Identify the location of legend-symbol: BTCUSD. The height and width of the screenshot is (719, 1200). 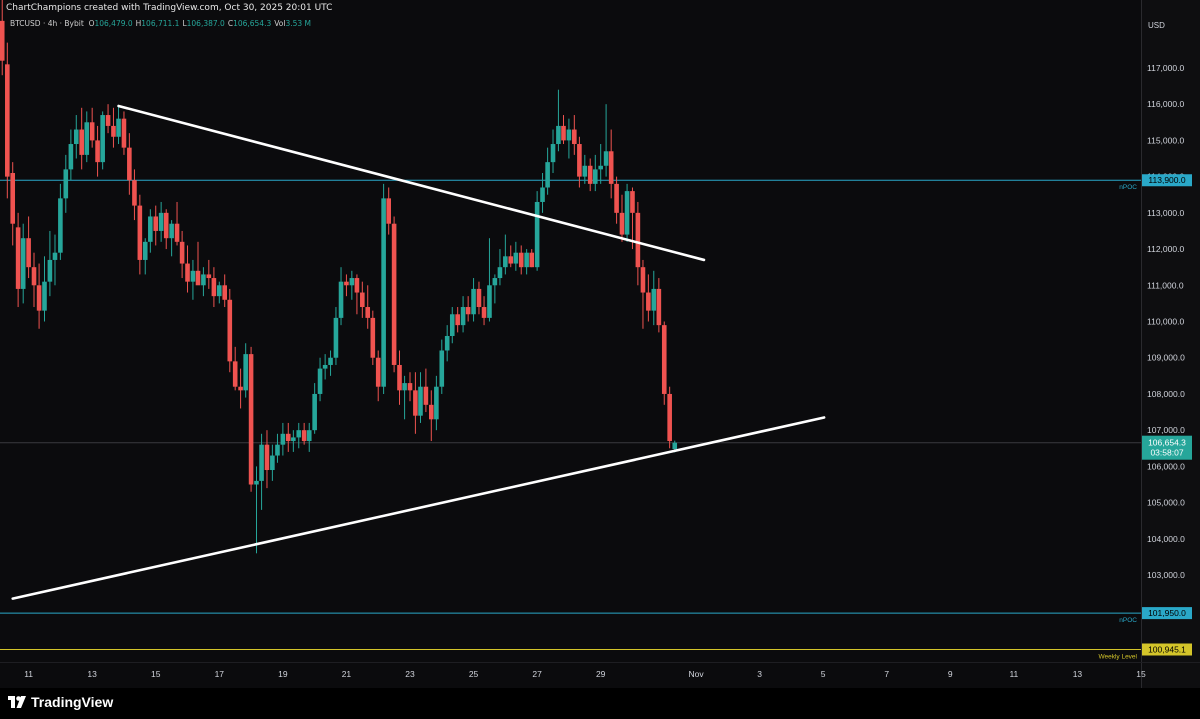
(25, 23).